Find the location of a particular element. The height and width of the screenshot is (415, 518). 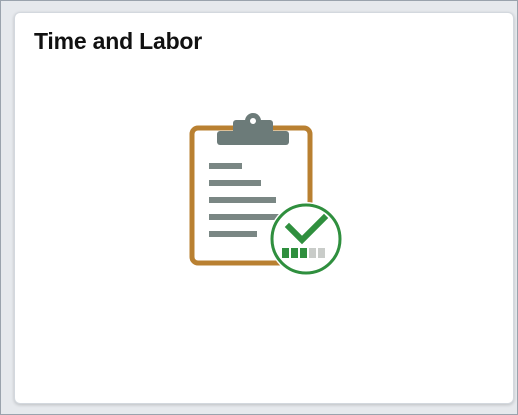

check-badge is located at coordinates (306, 239).